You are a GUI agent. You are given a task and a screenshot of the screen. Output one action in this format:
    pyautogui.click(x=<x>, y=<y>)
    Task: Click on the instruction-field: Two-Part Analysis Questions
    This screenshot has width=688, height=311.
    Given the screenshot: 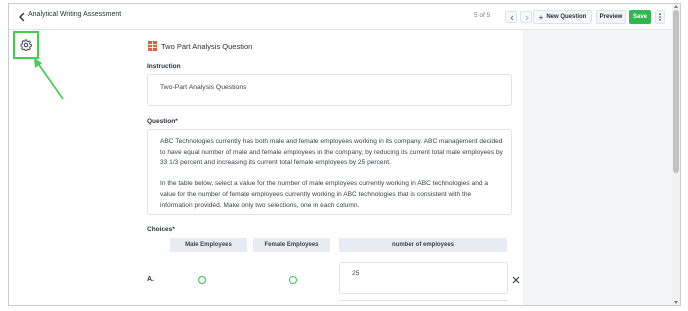 What is the action you would take?
    pyautogui.click(x=329, y=90)
    